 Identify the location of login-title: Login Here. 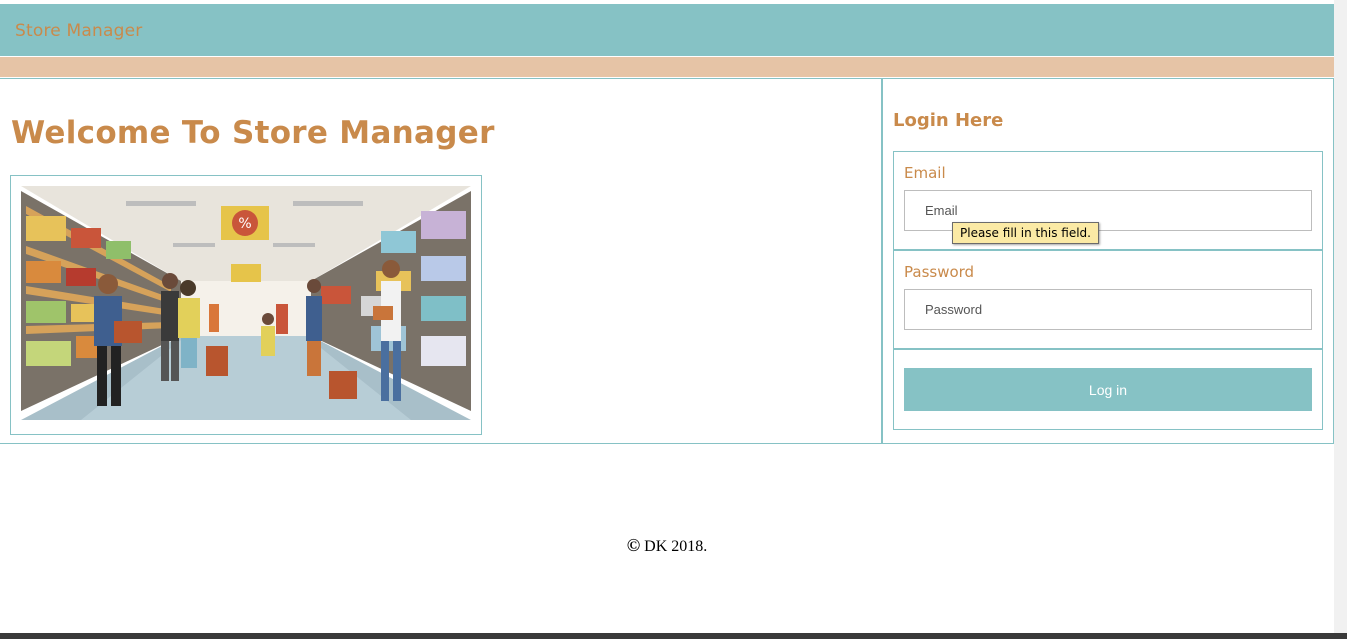
(948, 120).